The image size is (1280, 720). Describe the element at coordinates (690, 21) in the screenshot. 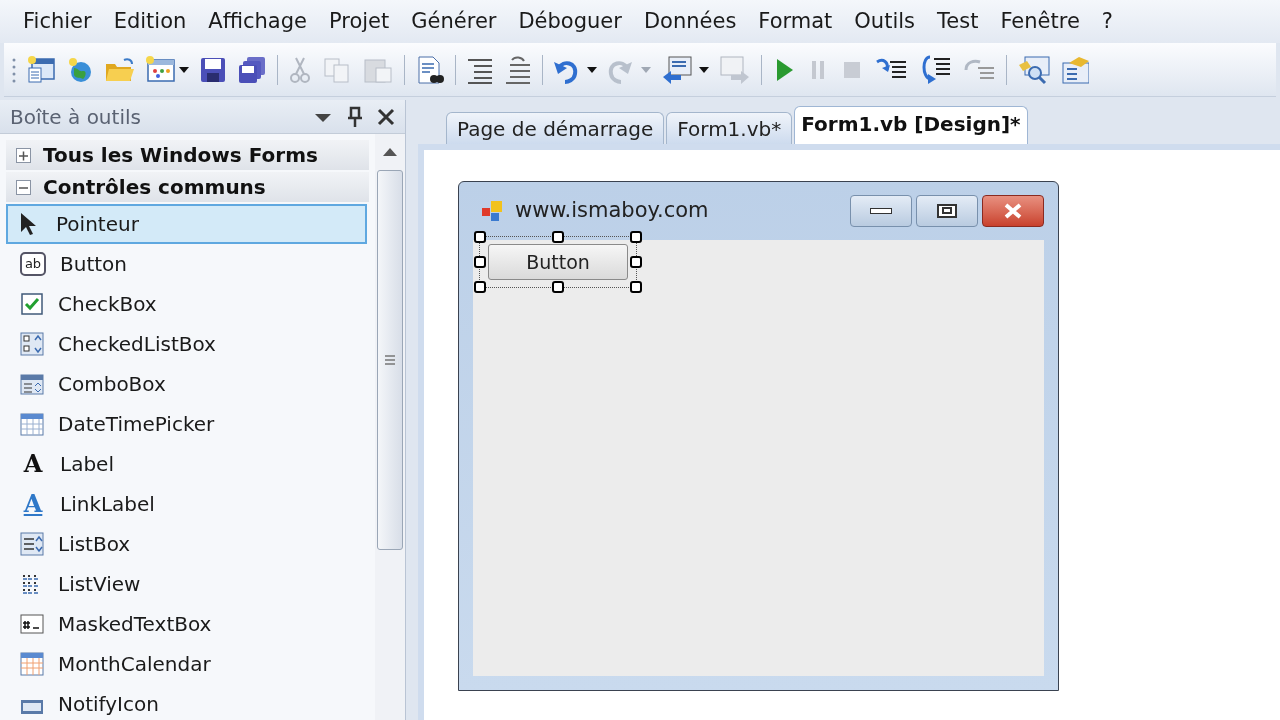

I see `menu-item: Données` at that location.